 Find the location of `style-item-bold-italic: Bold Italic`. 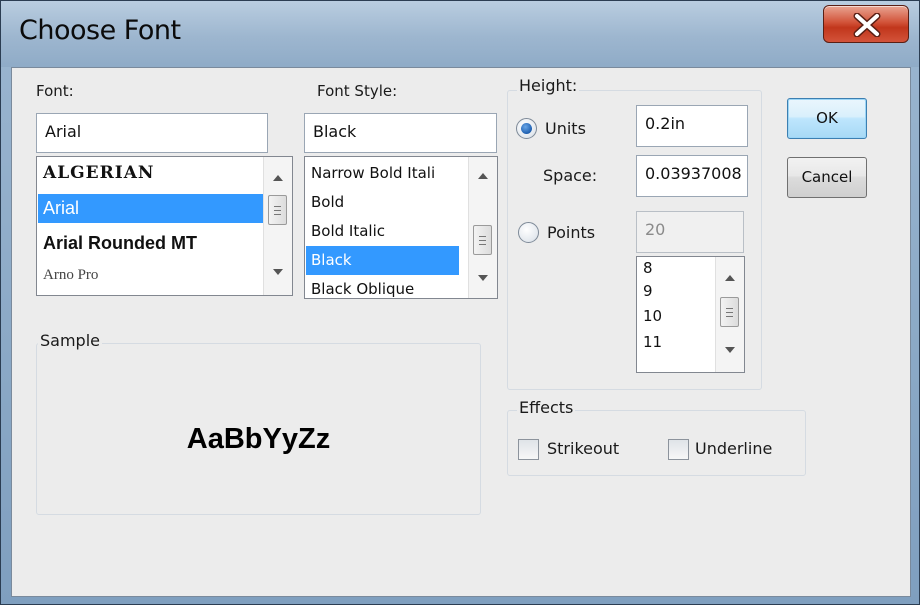

style-item-bold-italic: Bold Italic is located at coordinates (387, 231).